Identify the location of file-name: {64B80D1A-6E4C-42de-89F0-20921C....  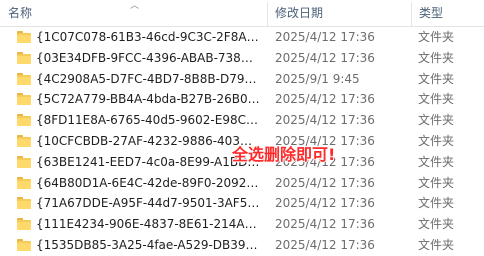
(148, 182).